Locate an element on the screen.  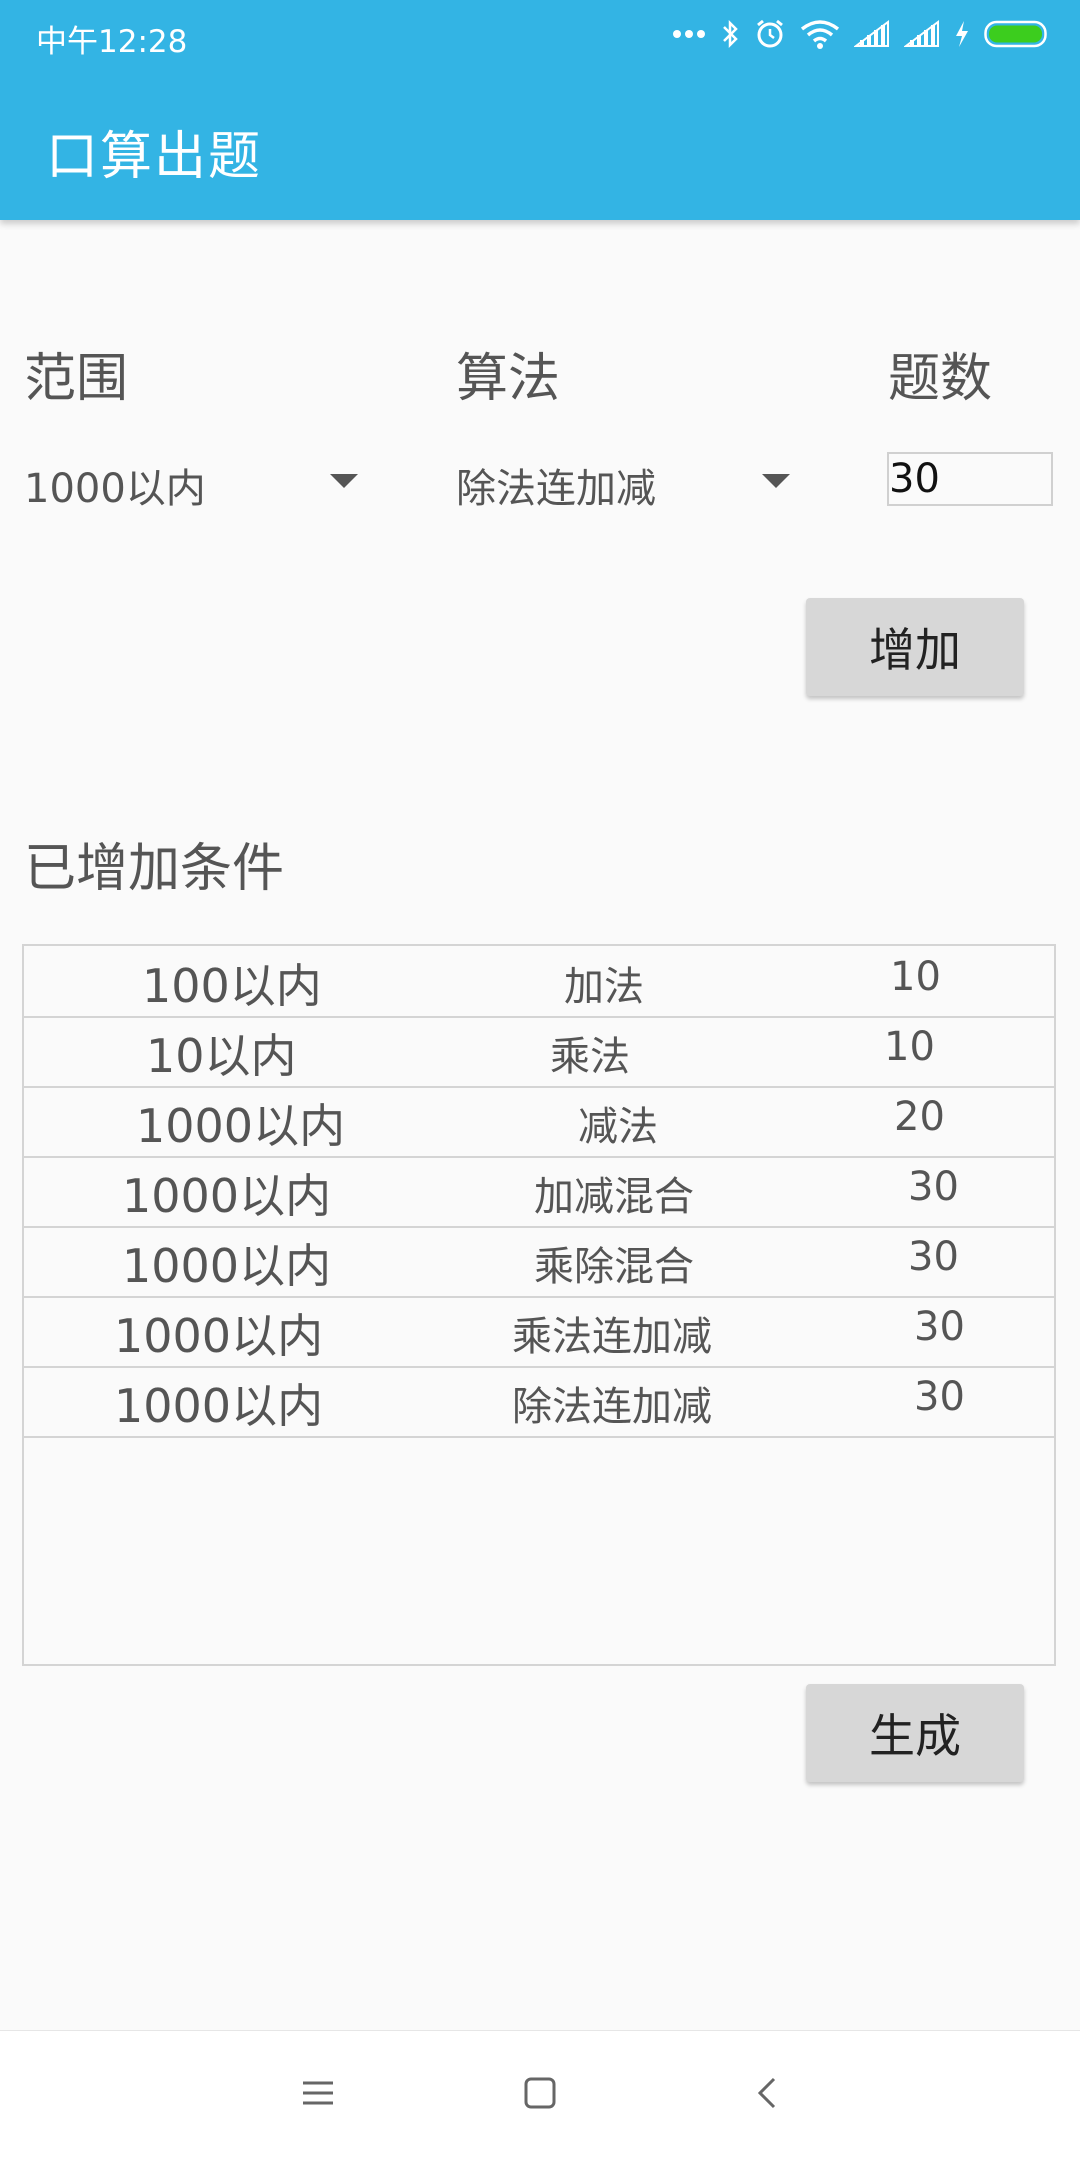
added-conditions-title: 已增加条件 is located at coordinates (154, 869).